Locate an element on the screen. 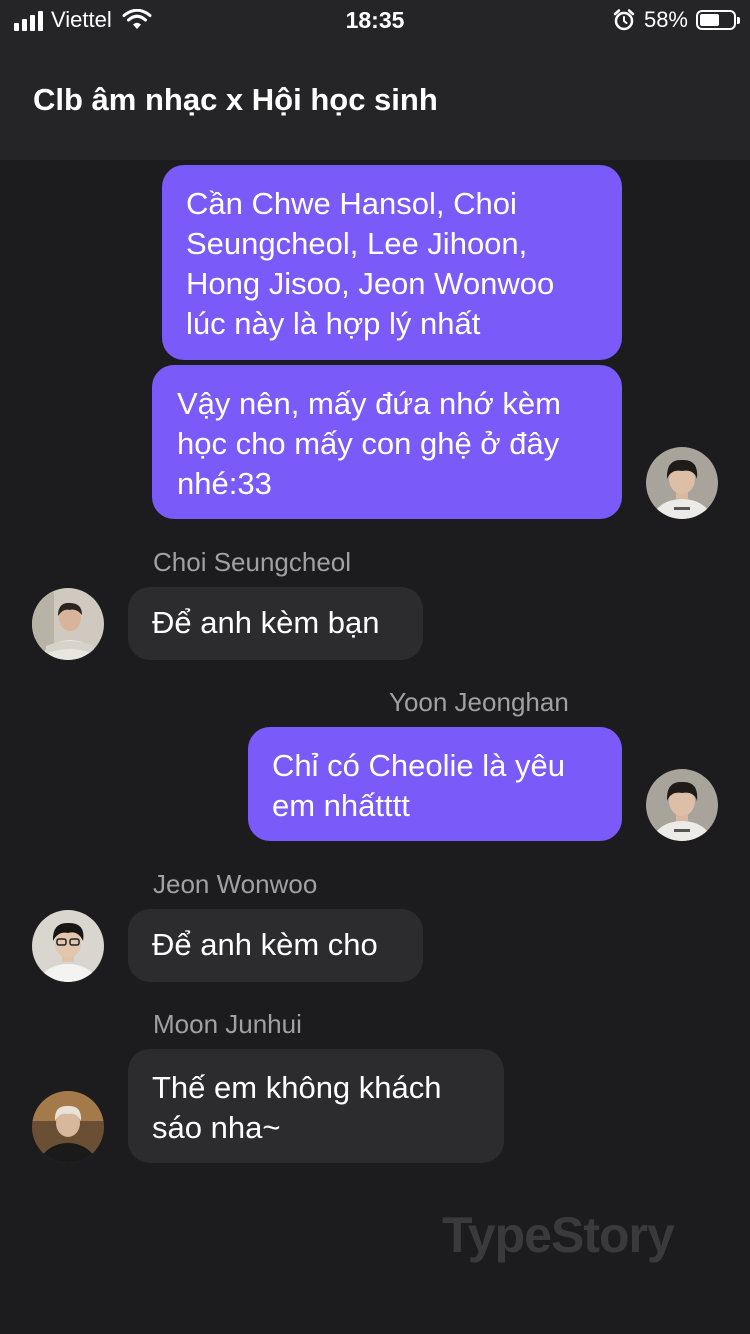 This screenshot has height=1334, width=750. avatar-moon-junhui is located at coordinates (68, 1127).